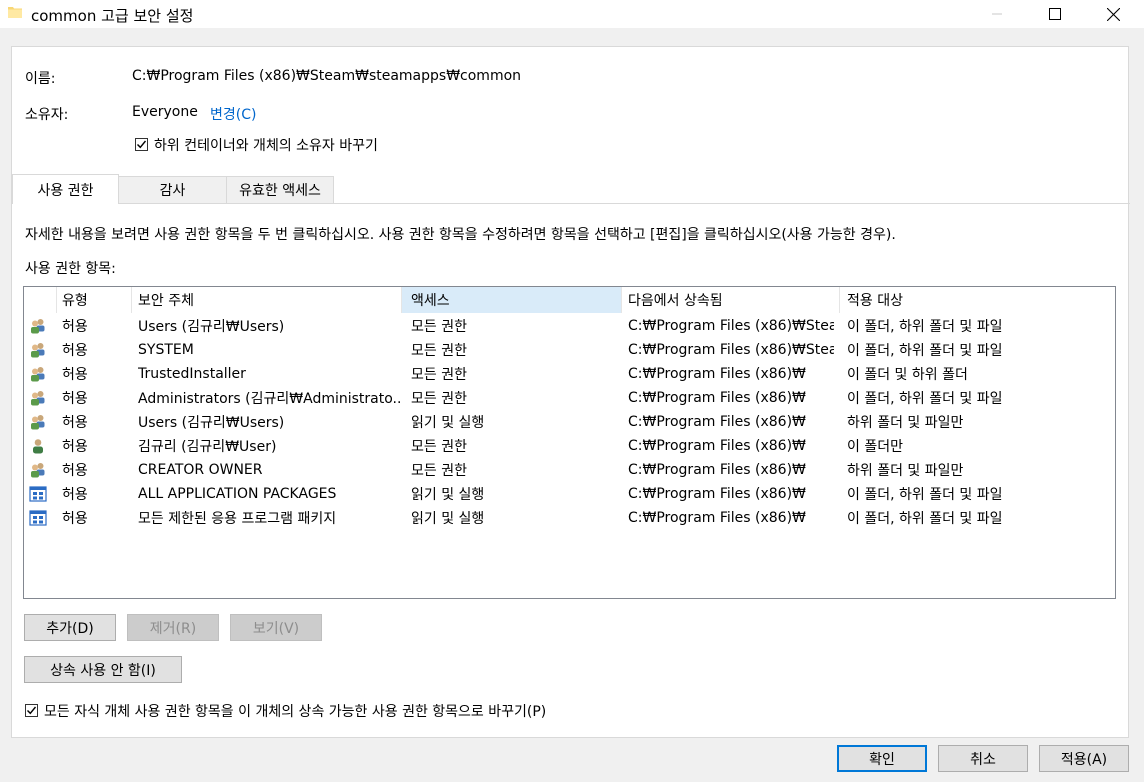  What do you see at coordinates (983, 758) in the screenshot?
I see `cancel-button: 취소` at bounding box center [983, 758].